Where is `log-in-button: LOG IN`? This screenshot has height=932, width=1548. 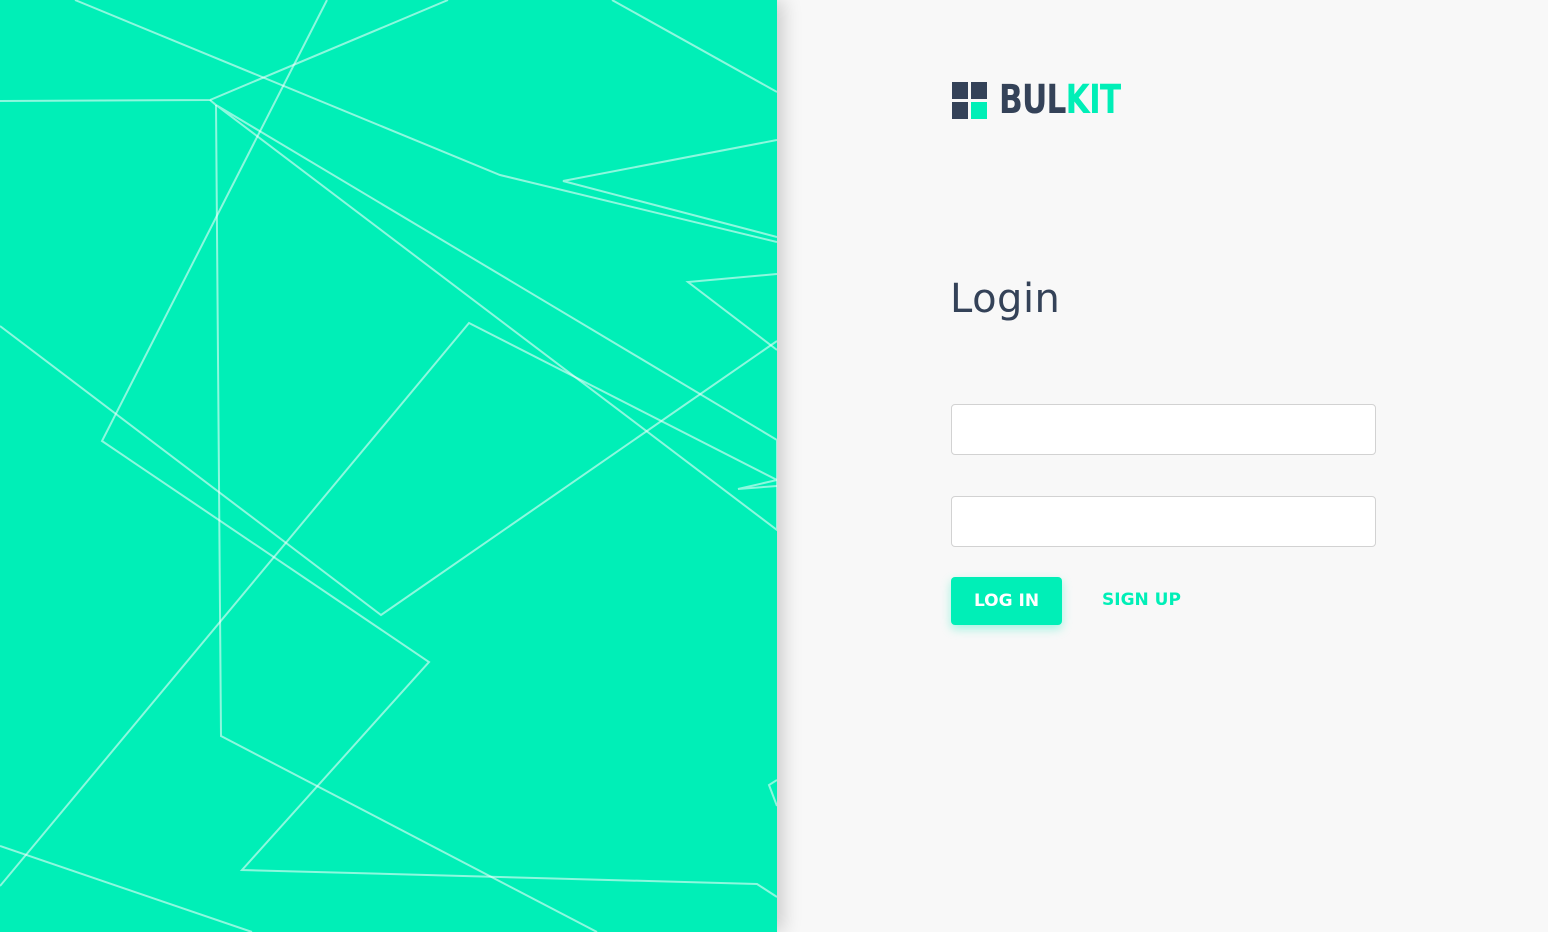 log-in-button: LOG IN is located at coordinates (1006, 601).